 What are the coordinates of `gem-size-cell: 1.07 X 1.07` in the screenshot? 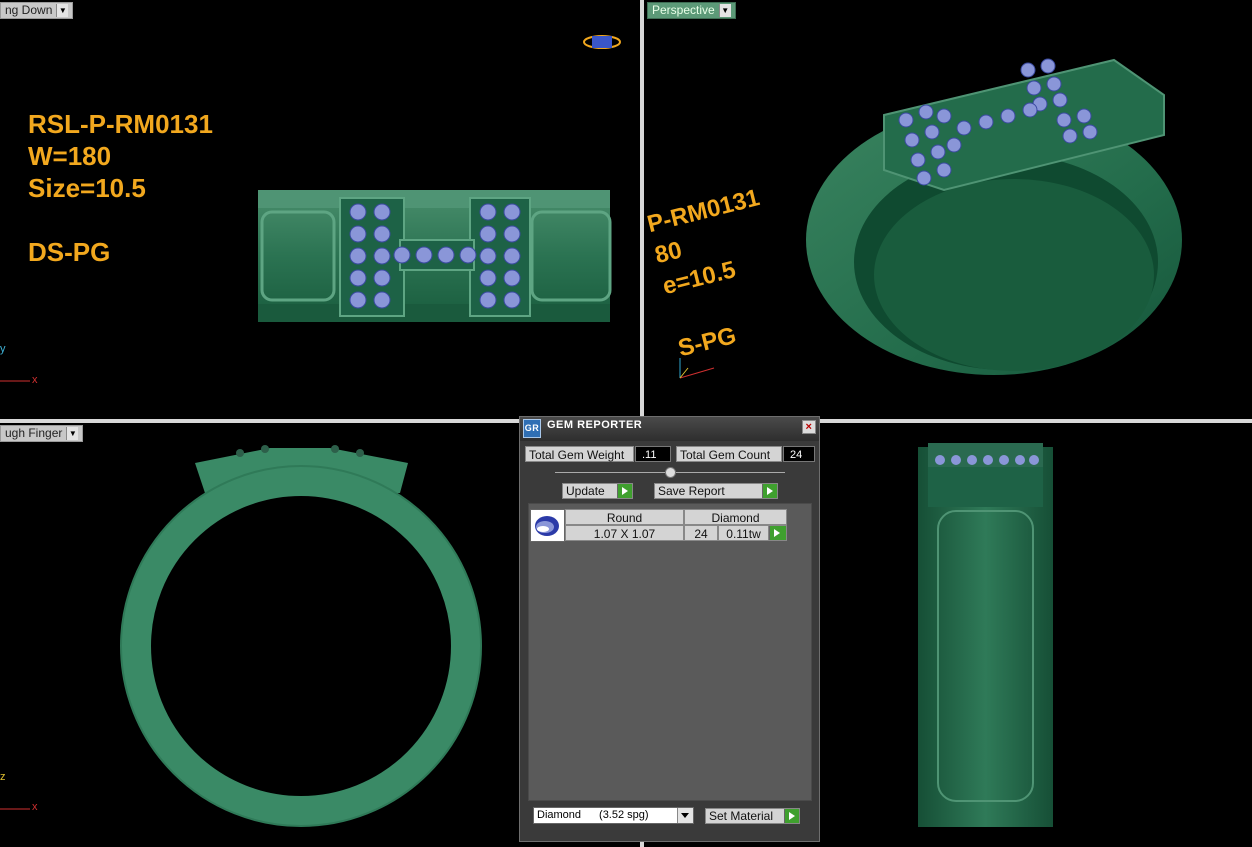 It's located at (624, 533).